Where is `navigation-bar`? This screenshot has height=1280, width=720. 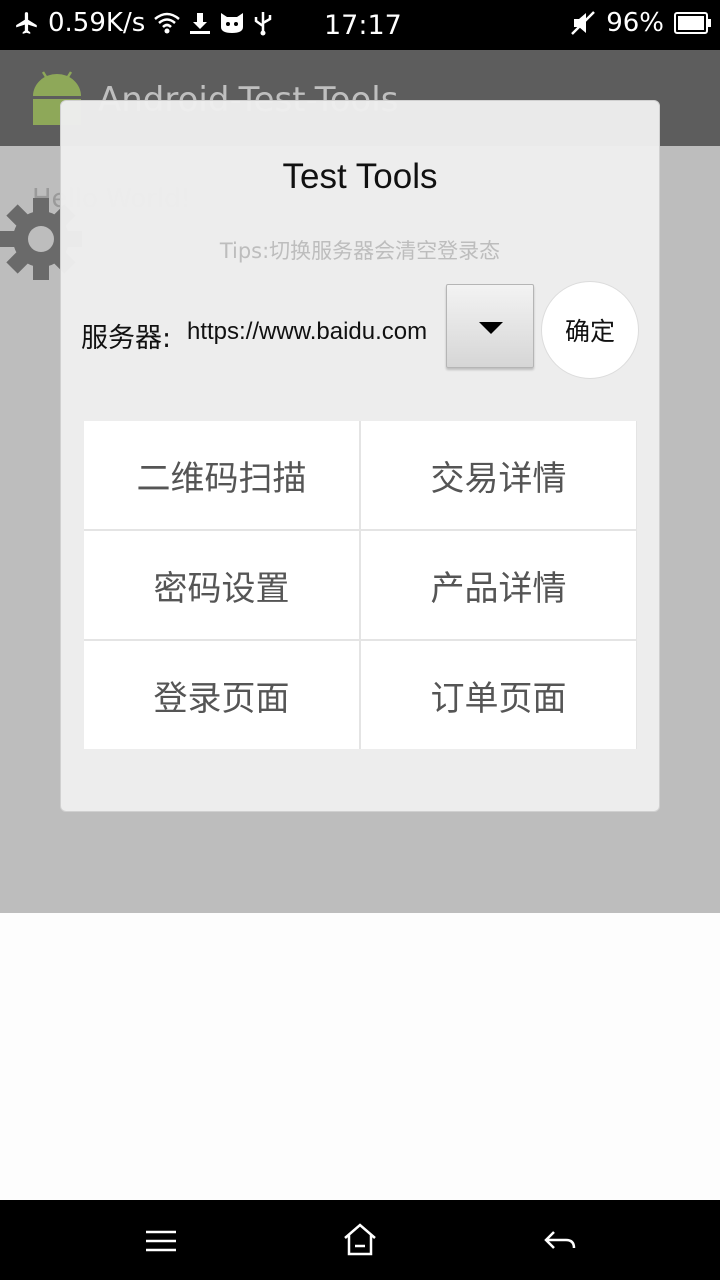
navigation-bar is located at coordinates (360, 1240).